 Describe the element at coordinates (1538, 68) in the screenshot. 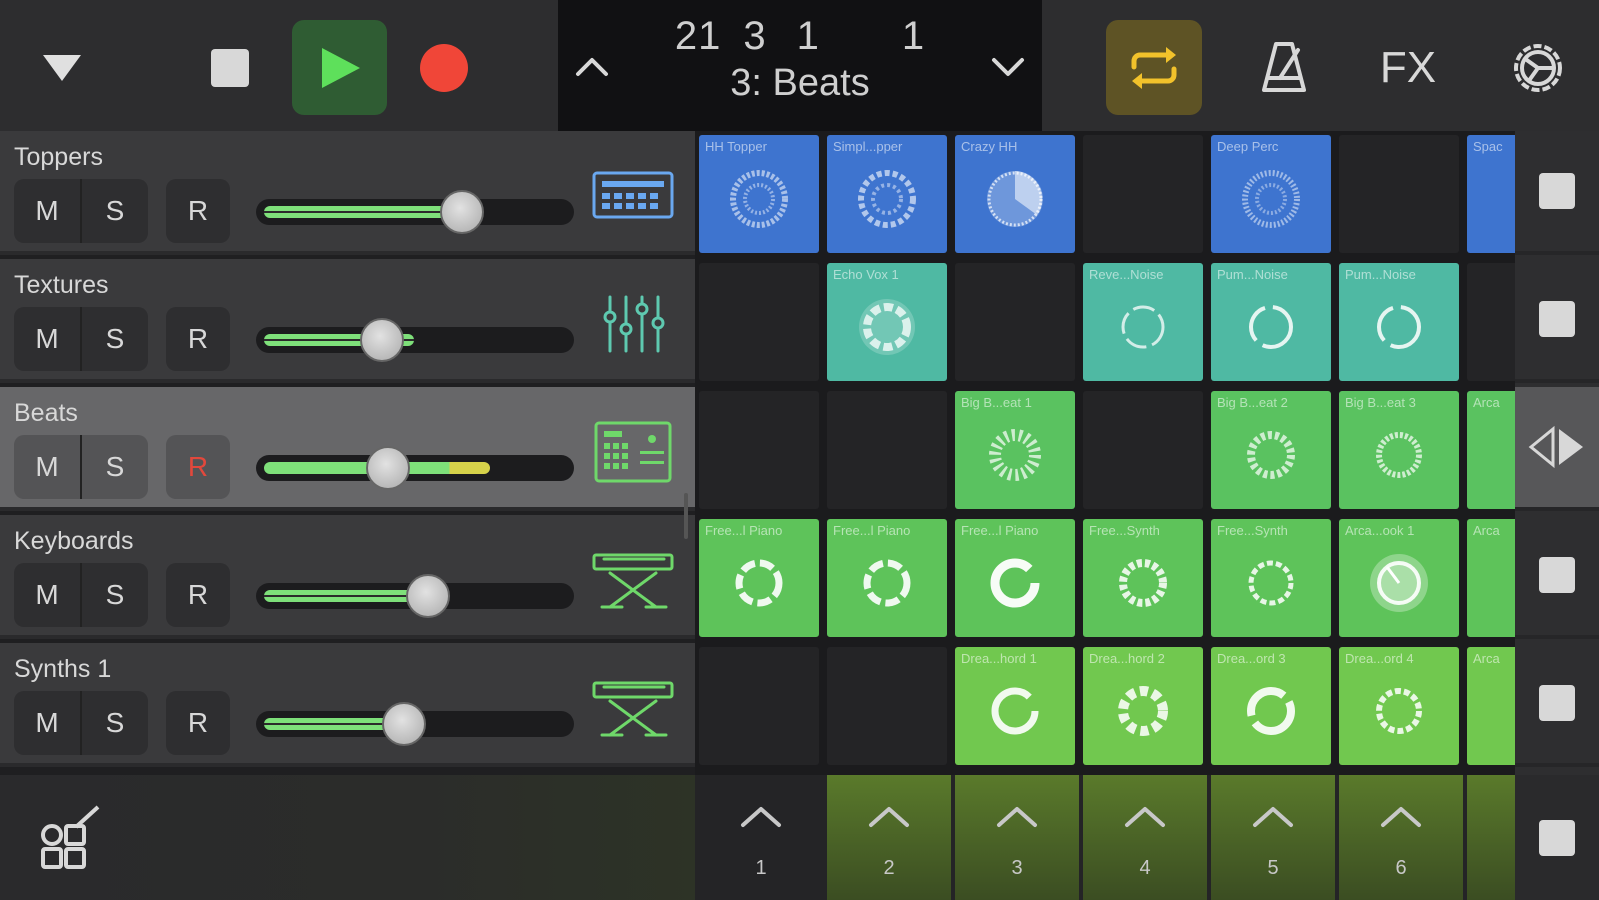

I see `settings-button` at that location.